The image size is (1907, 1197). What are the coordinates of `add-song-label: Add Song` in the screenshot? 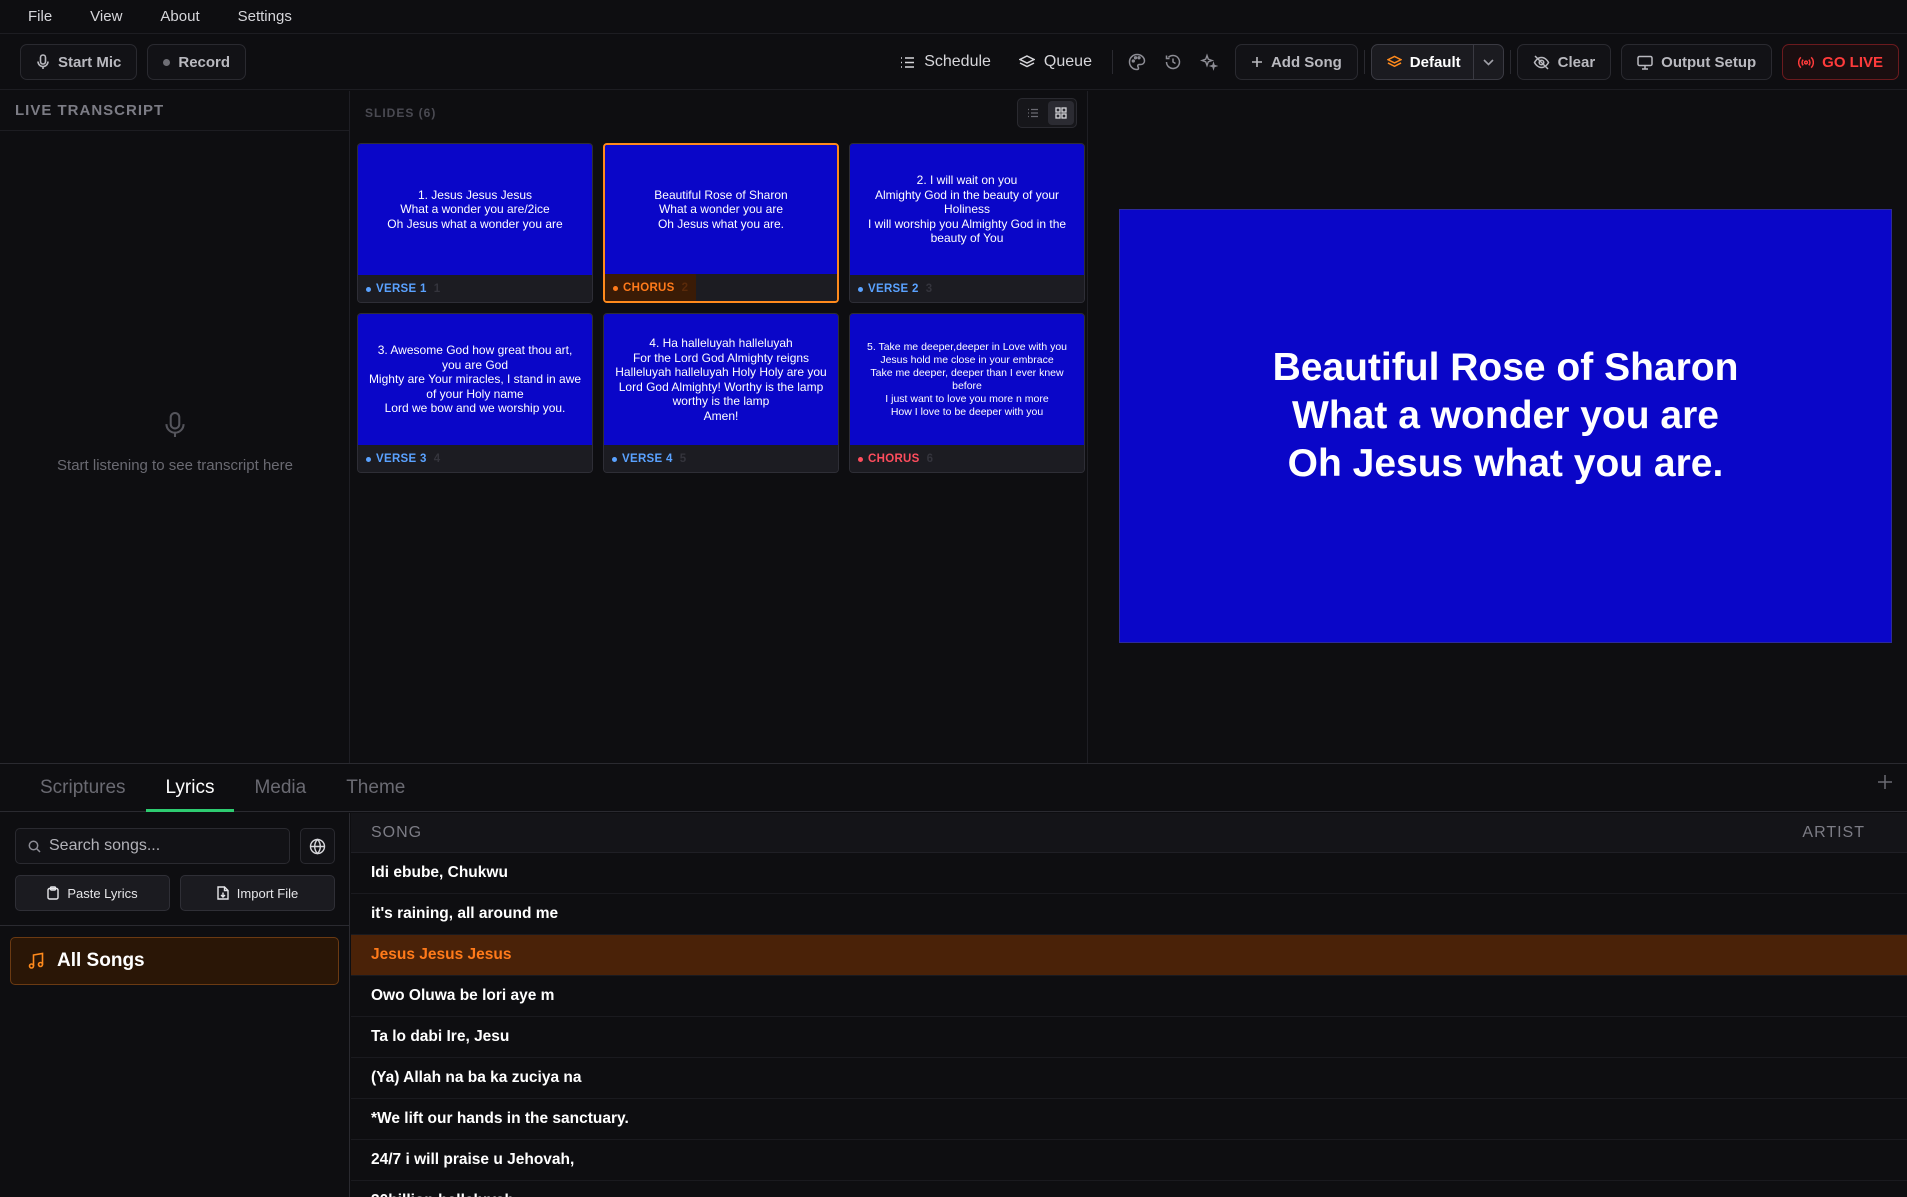 It's located at (1306, 62).